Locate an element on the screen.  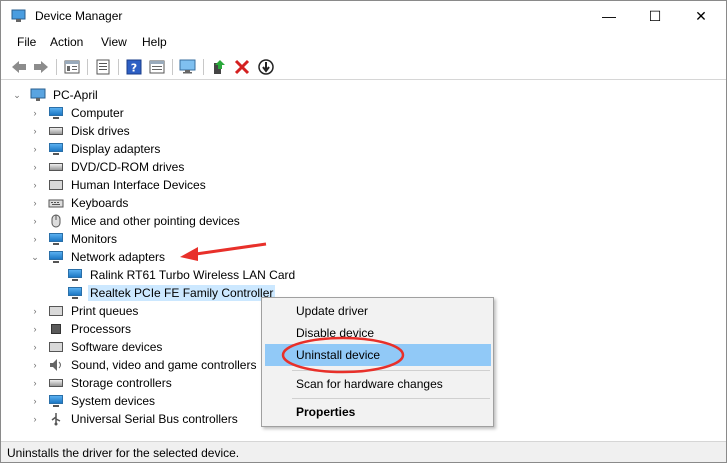
tree-item-label: Sound, video and game controllers is located at coordinates (164, 365).